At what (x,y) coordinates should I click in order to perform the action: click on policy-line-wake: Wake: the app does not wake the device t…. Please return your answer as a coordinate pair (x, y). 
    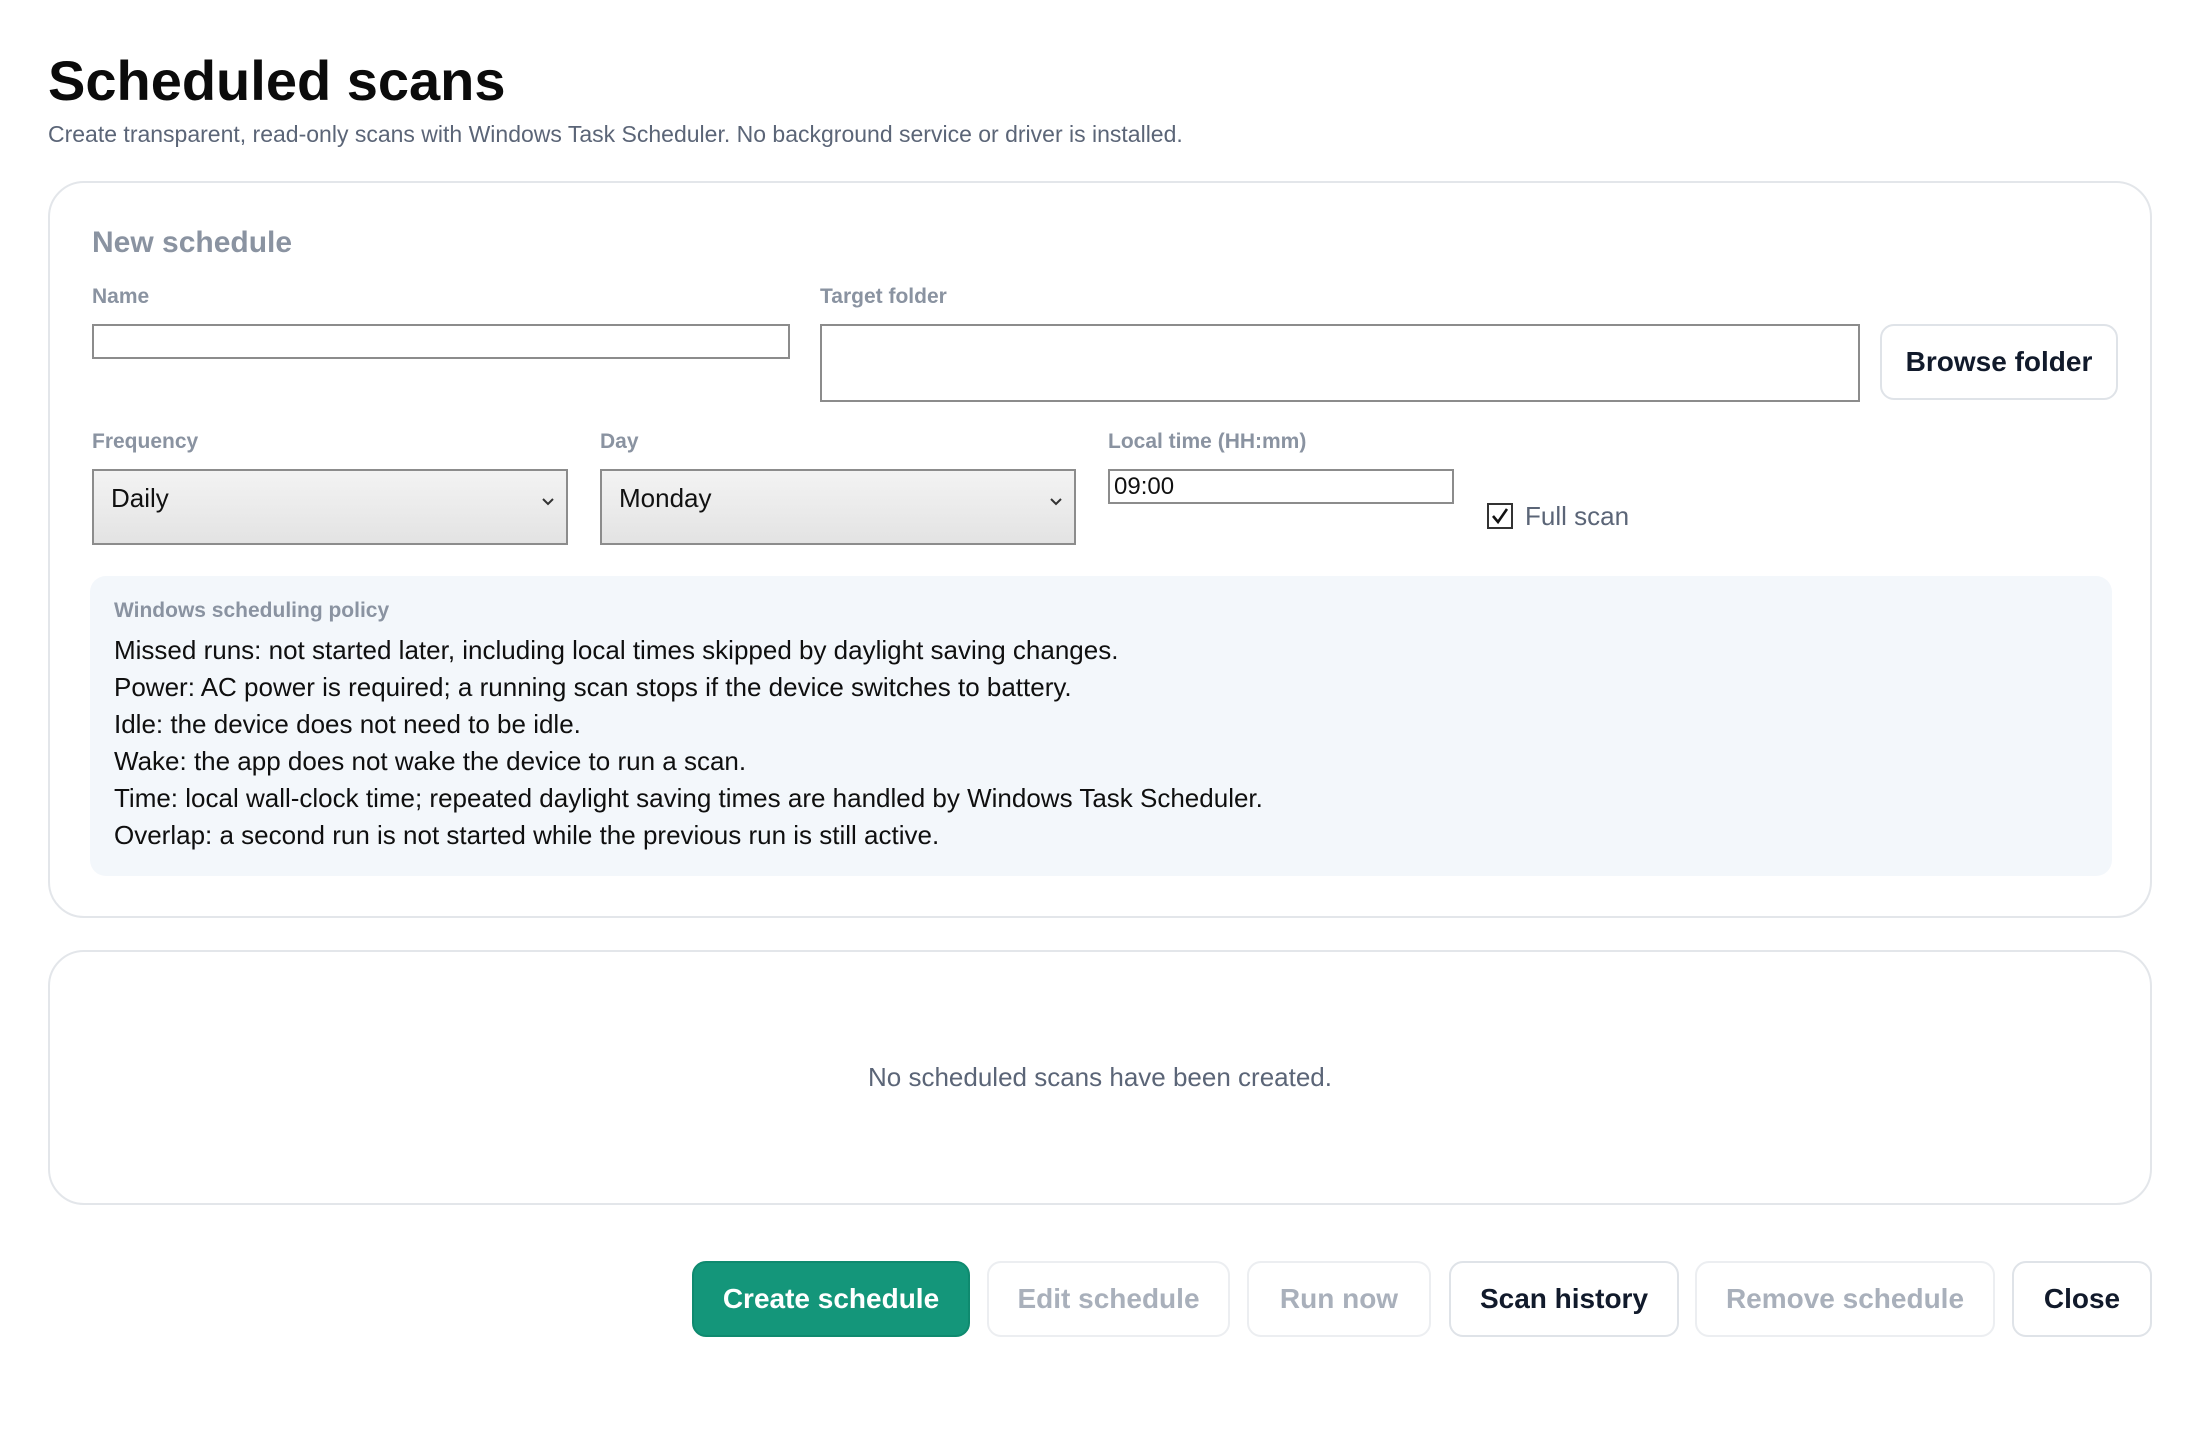
    Looking at the image, I should click on (430, 761).